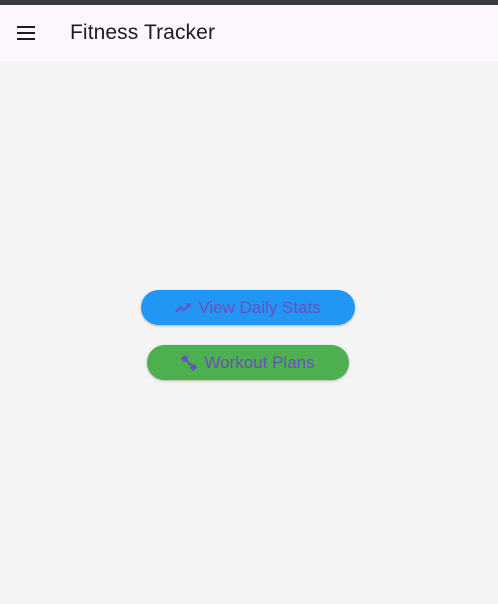 The height and width of the screenshot is (604, 498). I want to click on app-title: Fitness Tracker, so click(143, 32).